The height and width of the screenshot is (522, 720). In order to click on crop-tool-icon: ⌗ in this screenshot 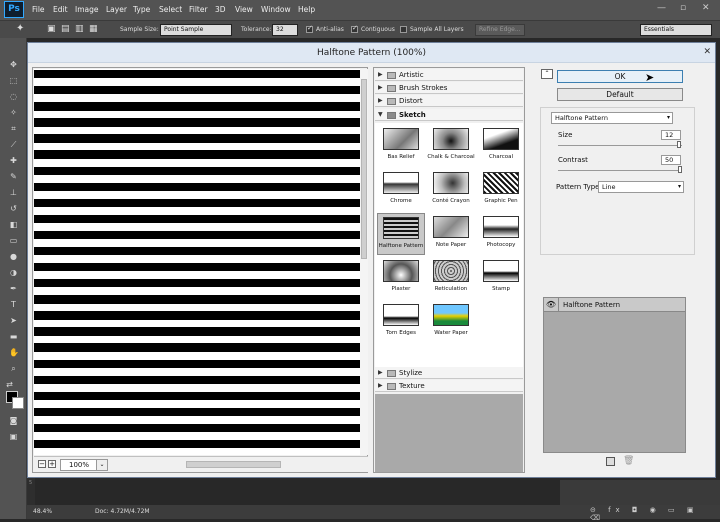, I will do `click(13, 128)`.